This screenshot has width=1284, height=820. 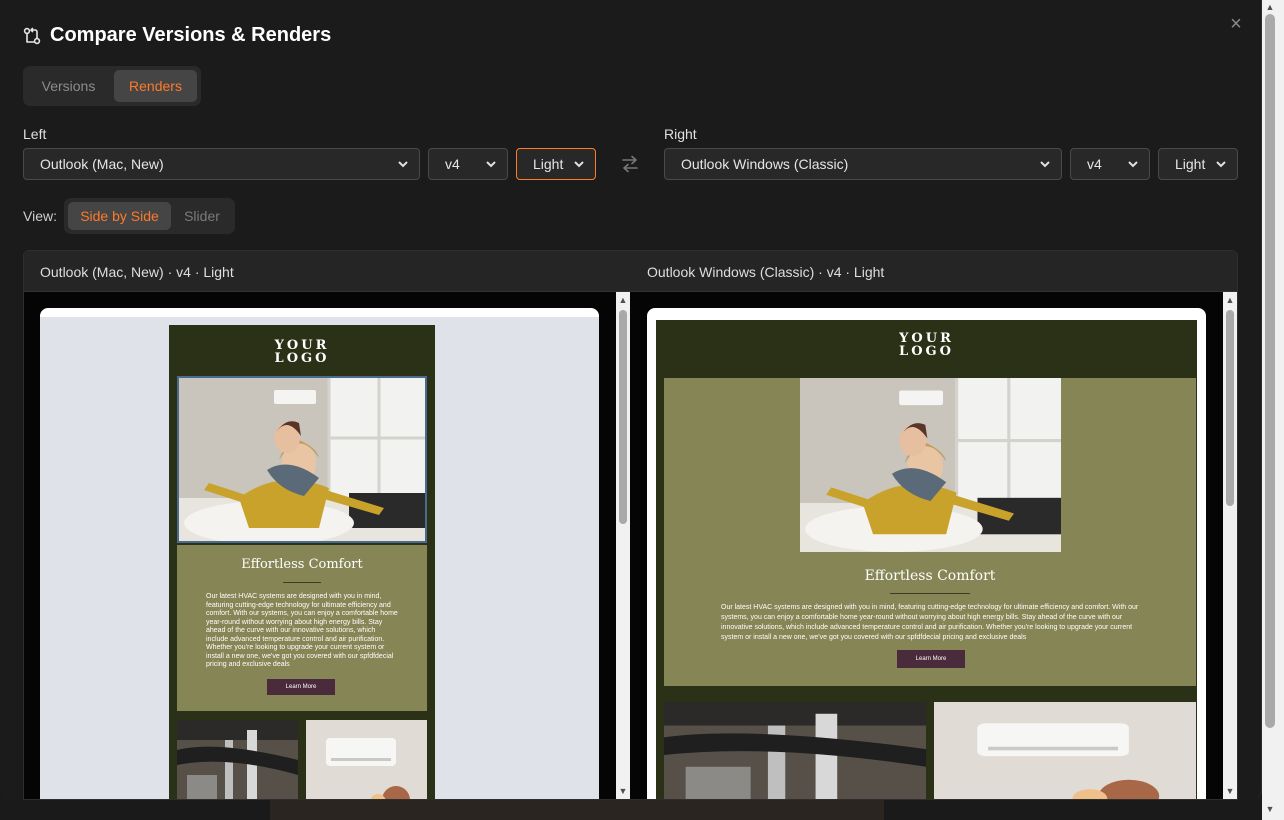 What do you see at coordinates (202, 216) in the screenshot?
I see `view-slider: Slider` at bounding box center [202, 216].